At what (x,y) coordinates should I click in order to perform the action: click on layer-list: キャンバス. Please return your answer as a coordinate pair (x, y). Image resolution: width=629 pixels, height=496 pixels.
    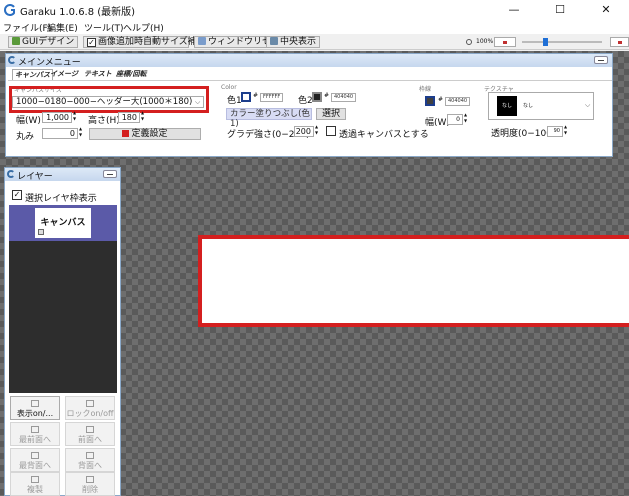
    Looking at the image, I should click on (63, 299).